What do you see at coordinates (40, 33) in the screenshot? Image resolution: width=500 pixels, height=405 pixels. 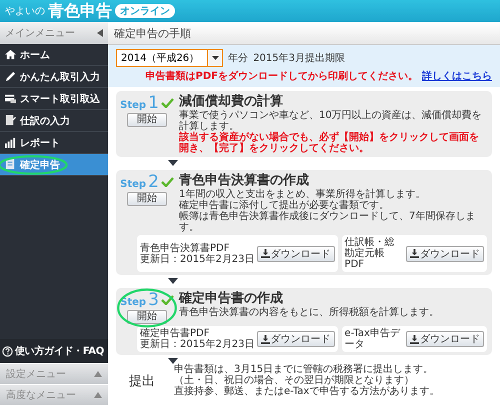 I see `sidebar-title: メインメニュー` at bounding box center [40, 33].